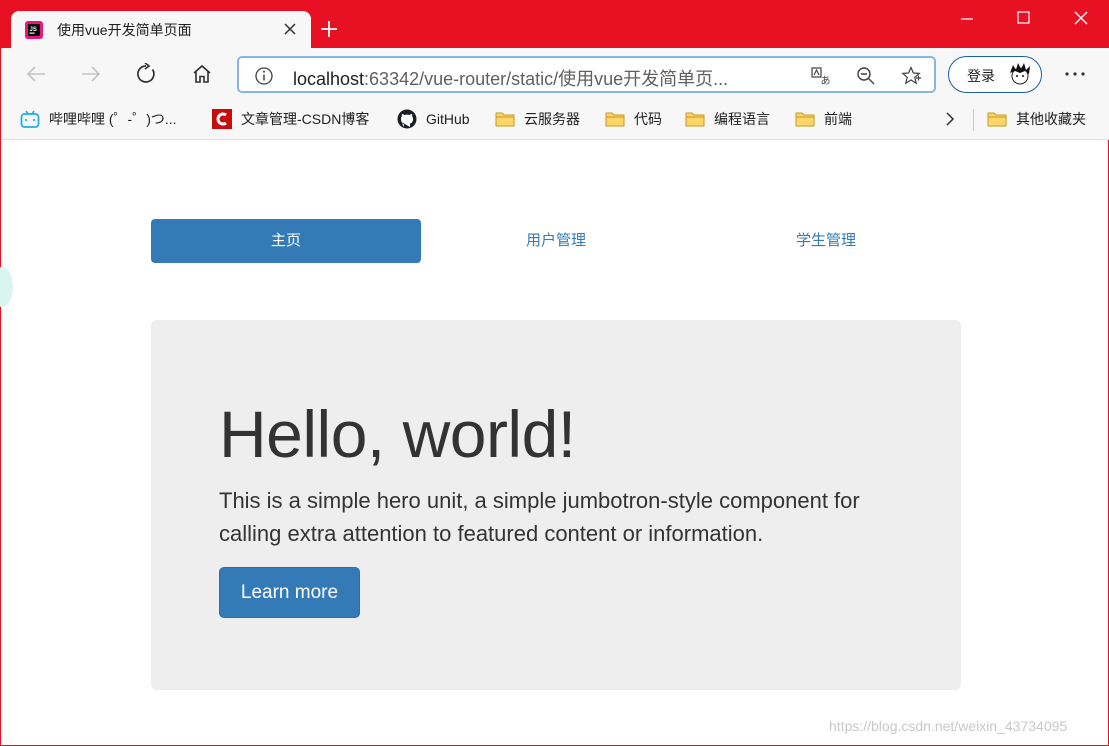  I want to click on nav-home: 主页, so click(286, 241).